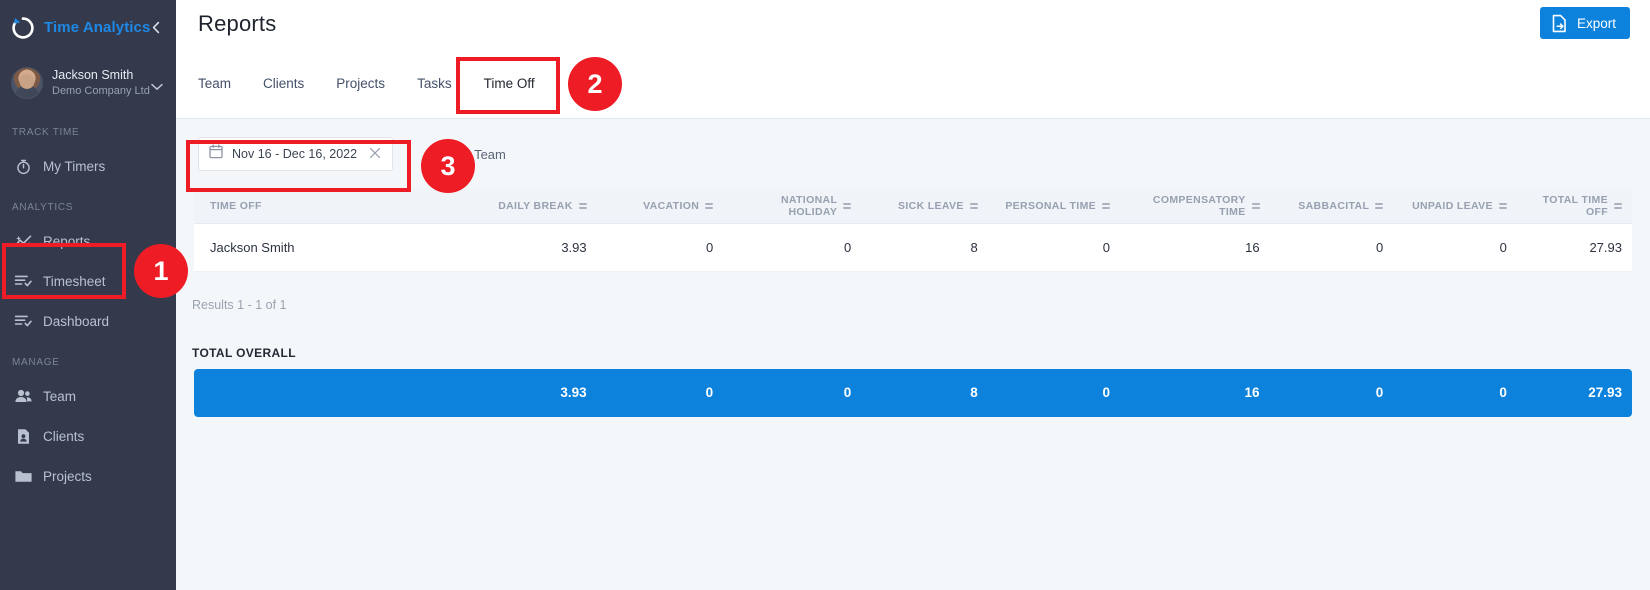 This screenshot has height=590, width=1650. I want to click on folder-icon, so click(23, 476).